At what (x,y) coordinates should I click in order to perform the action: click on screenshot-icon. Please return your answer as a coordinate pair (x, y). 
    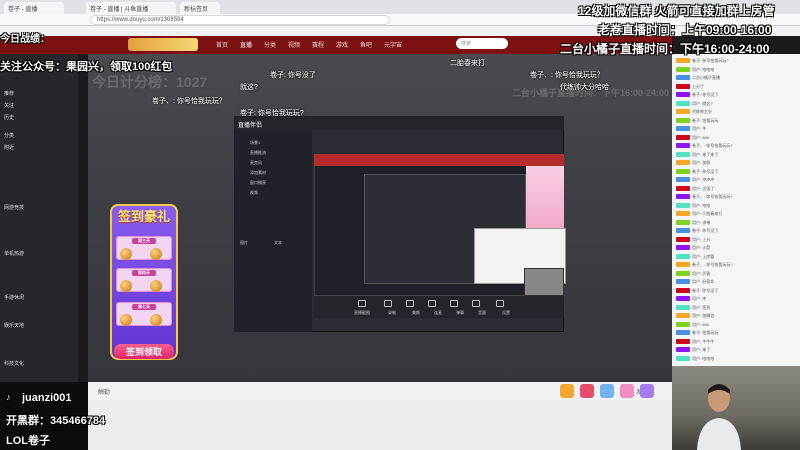
    Looking at the image, I should click on (362, 303).